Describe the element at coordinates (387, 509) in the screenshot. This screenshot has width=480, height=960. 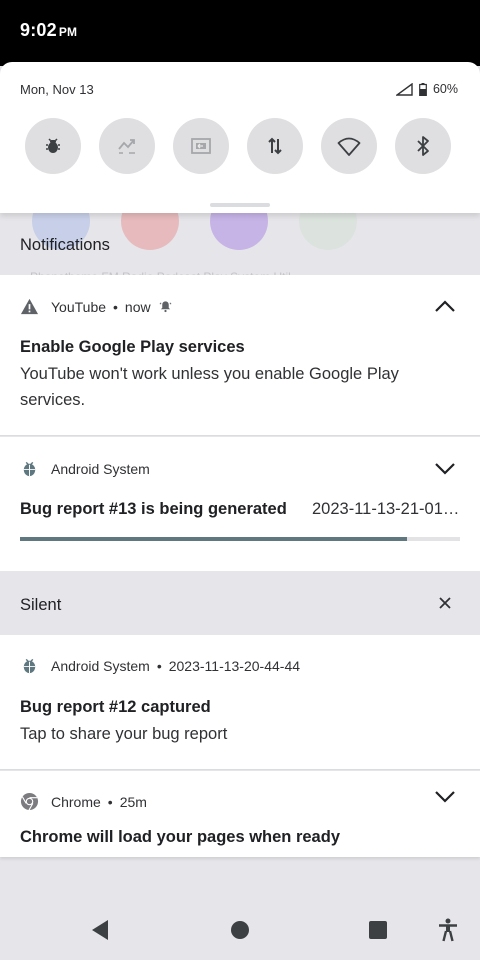
I see `bug-report-timestamp: 2023-11-13-21-01-12` at that location.